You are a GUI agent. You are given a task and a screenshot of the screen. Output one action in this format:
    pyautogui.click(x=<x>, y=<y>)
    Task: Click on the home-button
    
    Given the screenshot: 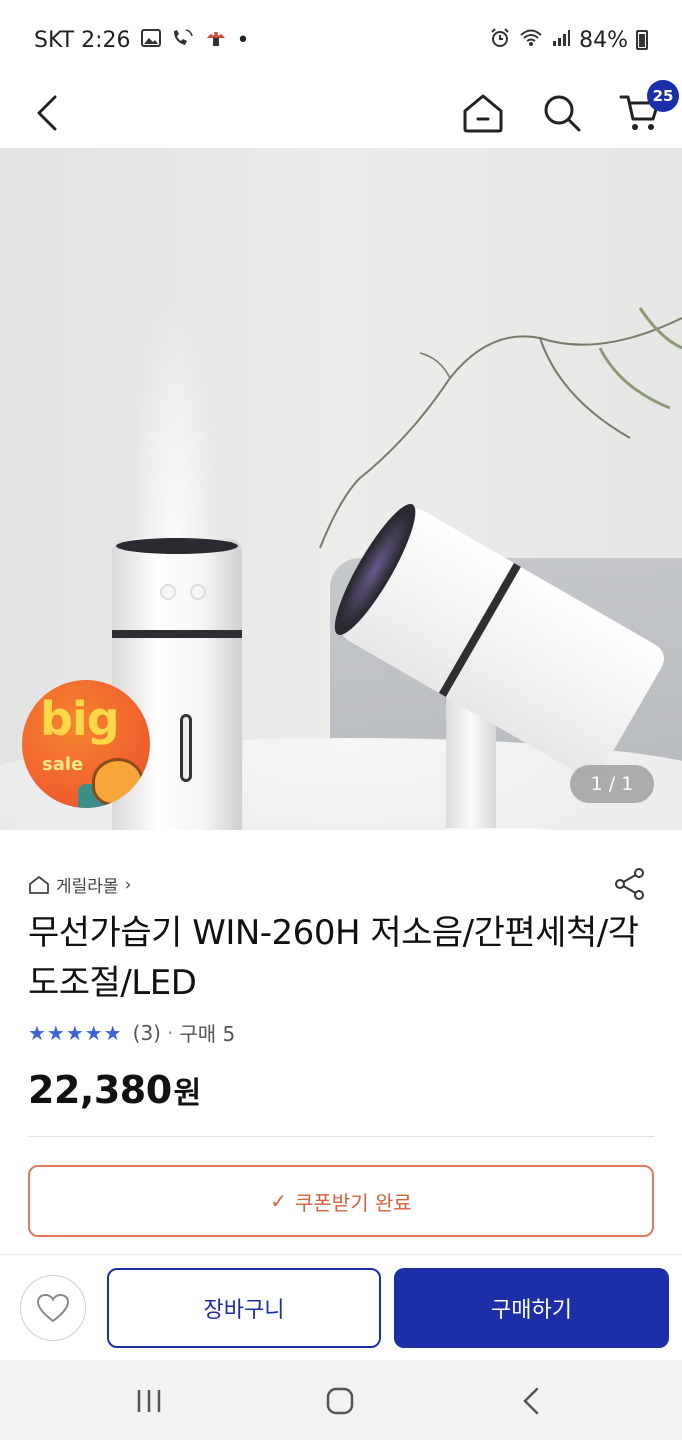 What is the action you would take?
    pyautogui.click(x=483, y=113)
    